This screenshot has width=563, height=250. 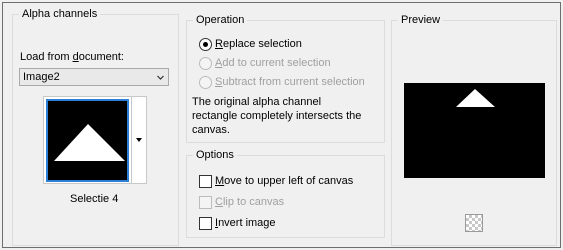 I want to click on preview-triangle-image, so click(x=474, y=130).